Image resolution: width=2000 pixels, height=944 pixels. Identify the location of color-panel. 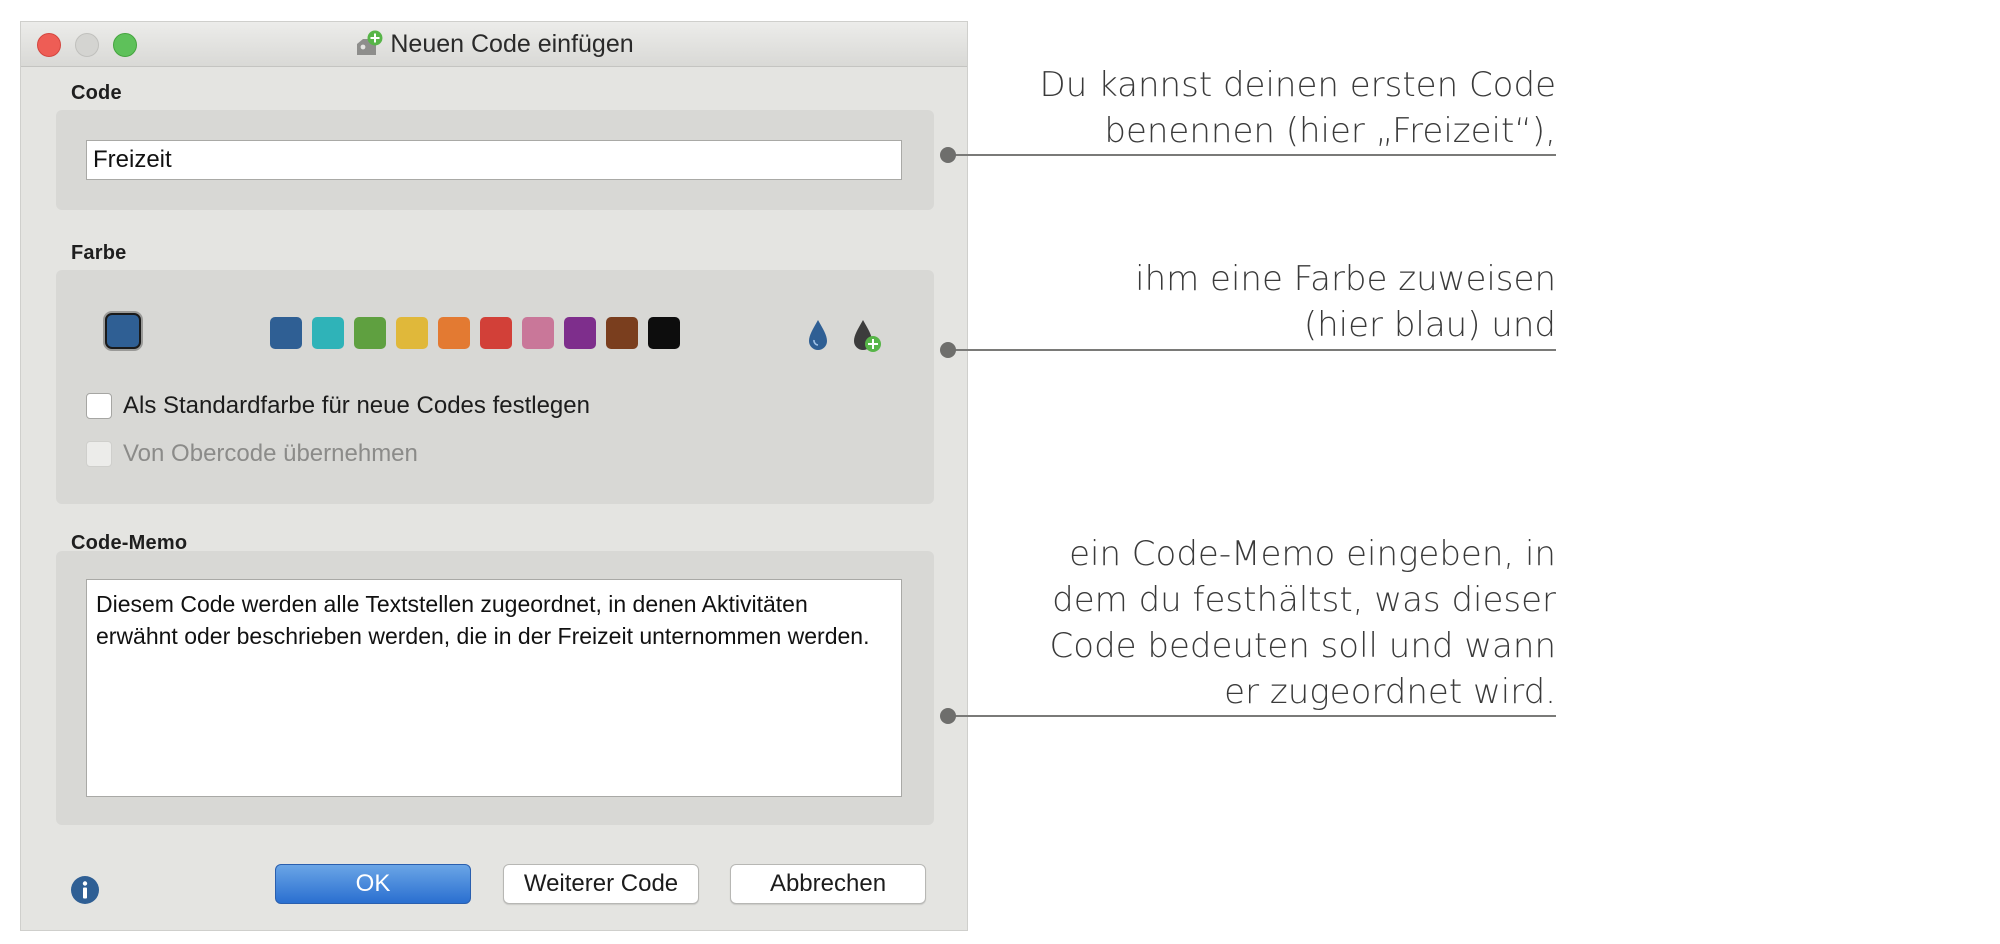
(495, 387).